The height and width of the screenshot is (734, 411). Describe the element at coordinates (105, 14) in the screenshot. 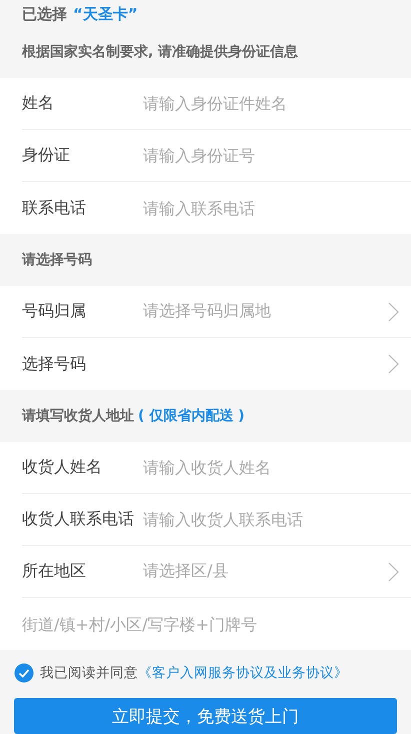

I see `card-name: “天圣卡”` at that location.